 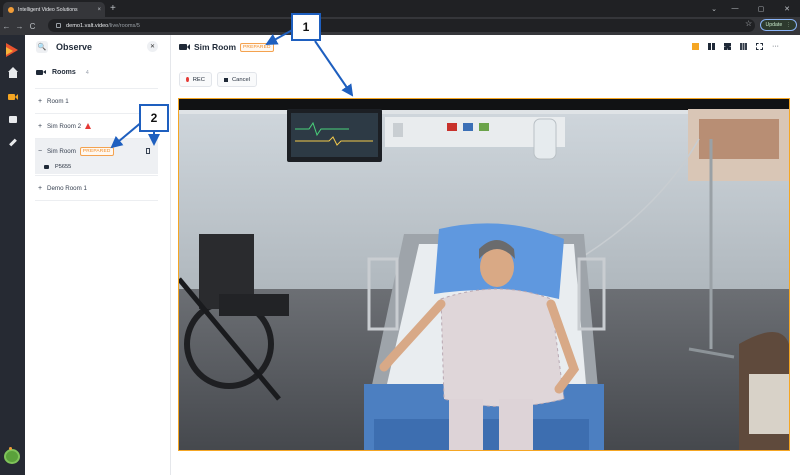 I want to click on tab-title: Intelligent Video Solutions, so click(x=48, y=9).